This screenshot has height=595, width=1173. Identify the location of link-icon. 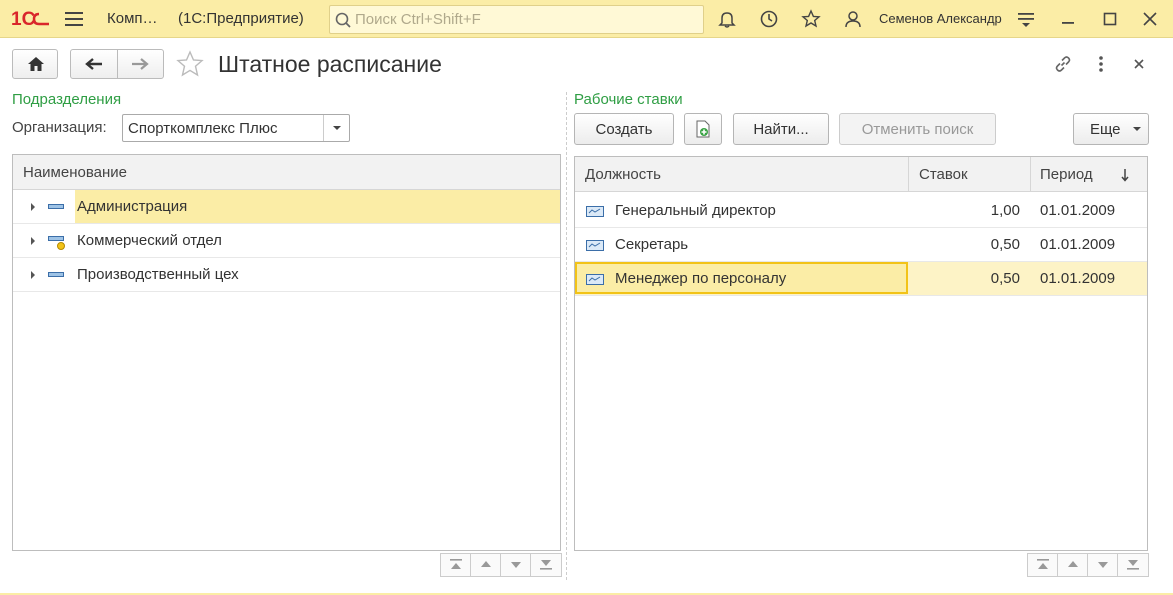
(1063, 64).